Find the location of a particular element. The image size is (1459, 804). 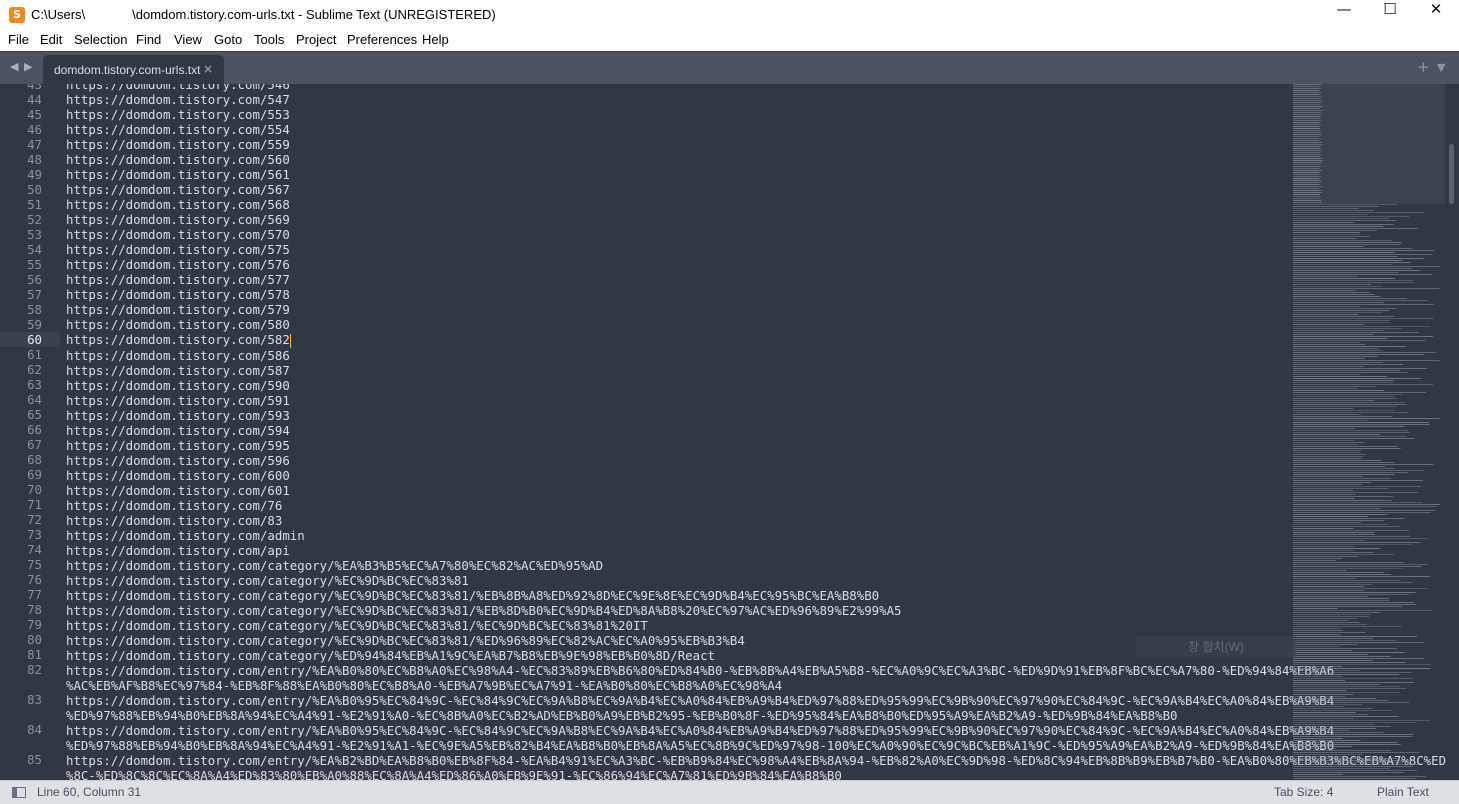

line-number: 67 is located at coordinates (34, 444).